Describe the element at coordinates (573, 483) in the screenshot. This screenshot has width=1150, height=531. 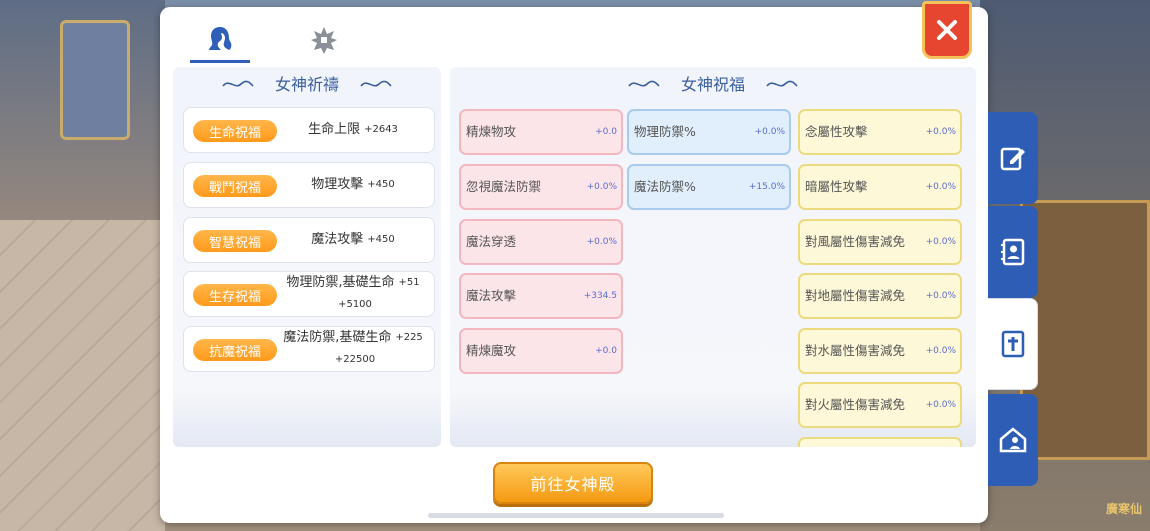
I see `go-to-goddess-temple-button: 前往女神殿` at that location.